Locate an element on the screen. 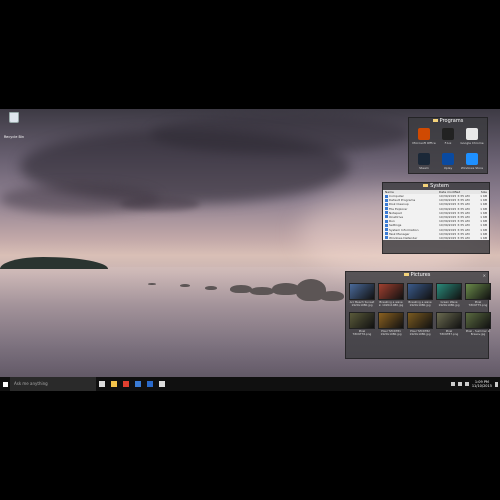 The width and height of the screenshot is (500, 500). notification-icon is located at coordinates (496, 384).